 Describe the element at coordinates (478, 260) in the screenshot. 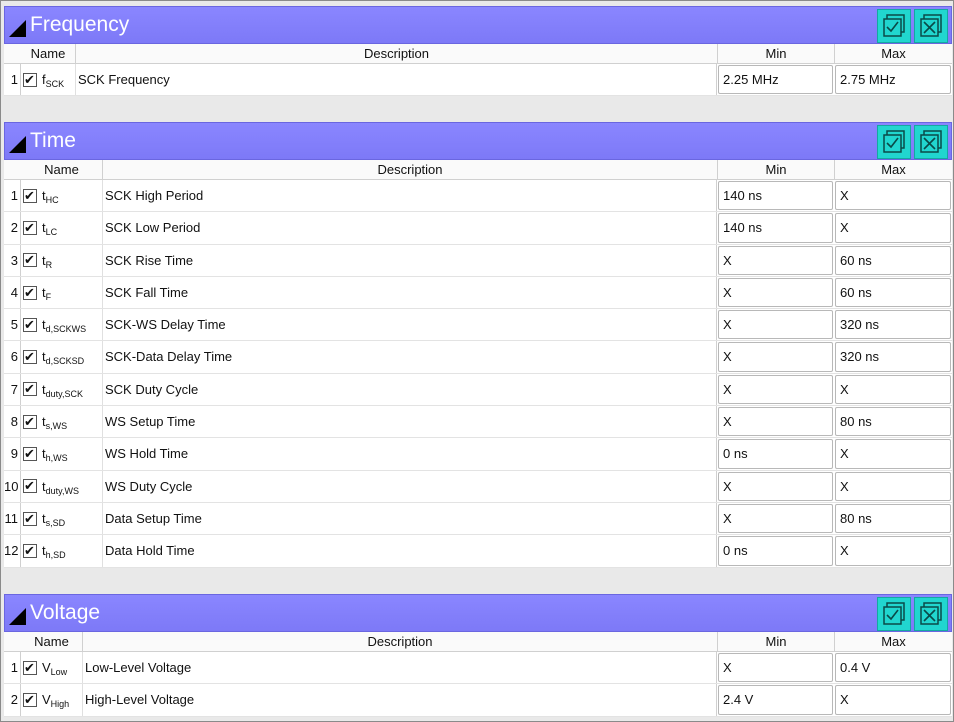

I see `table-row: 3 ✔ tR SCK Rise Time X 60 ns` at that location.